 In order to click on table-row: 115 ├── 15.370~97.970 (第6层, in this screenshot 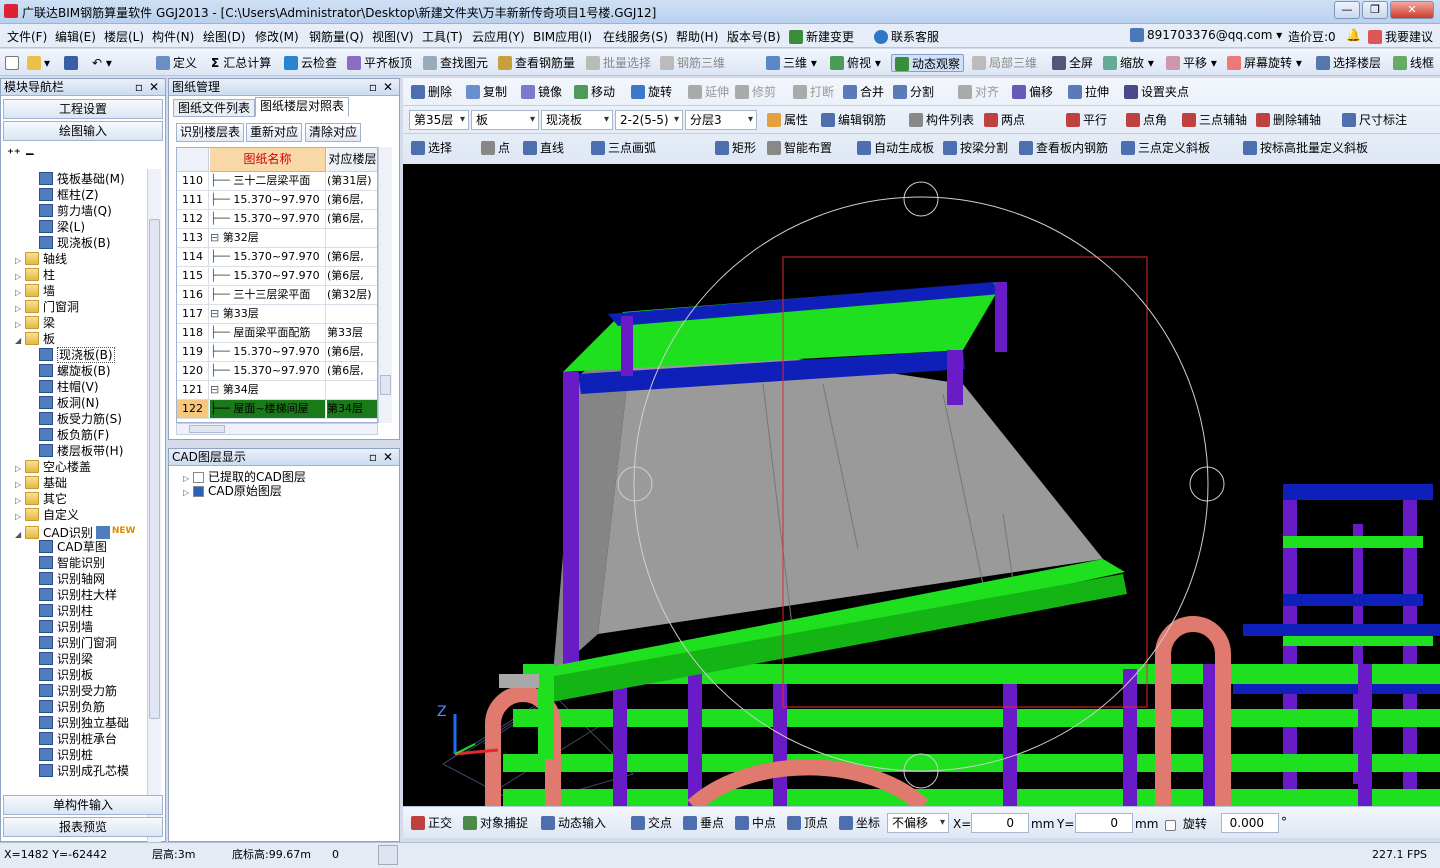, I will do `click(277, 276)`.